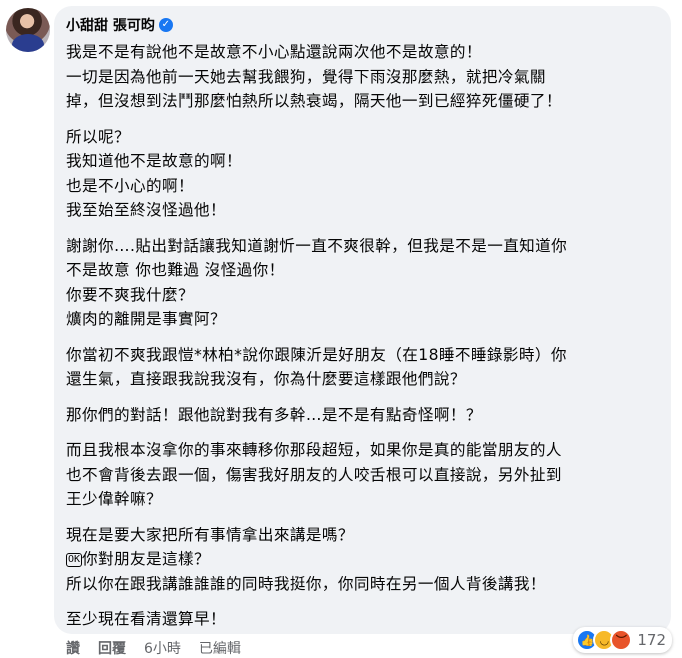  What do you see at coordinates (112, 648) in the screenshot?
I see `reply-button: 回覆` at bounding box center [112, 648].